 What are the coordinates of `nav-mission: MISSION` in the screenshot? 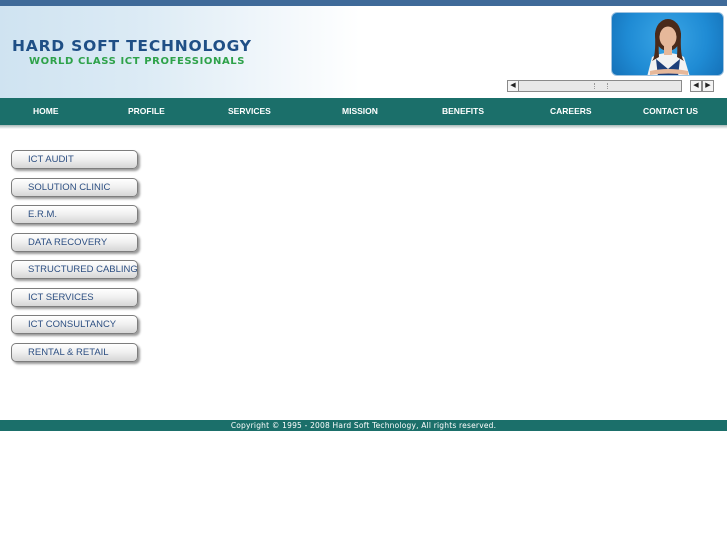 It's located at (360, 111).